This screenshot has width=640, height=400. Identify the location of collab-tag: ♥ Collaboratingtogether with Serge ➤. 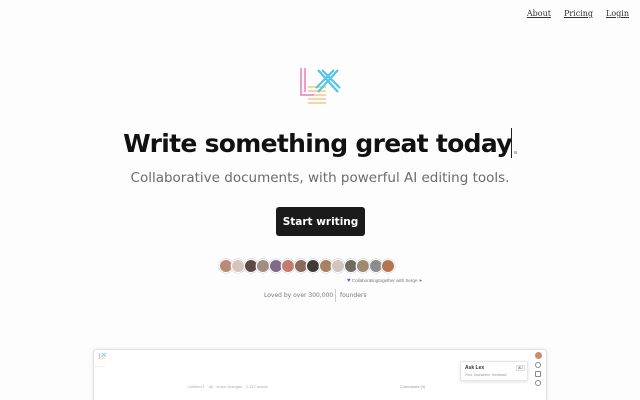
(384, 281).